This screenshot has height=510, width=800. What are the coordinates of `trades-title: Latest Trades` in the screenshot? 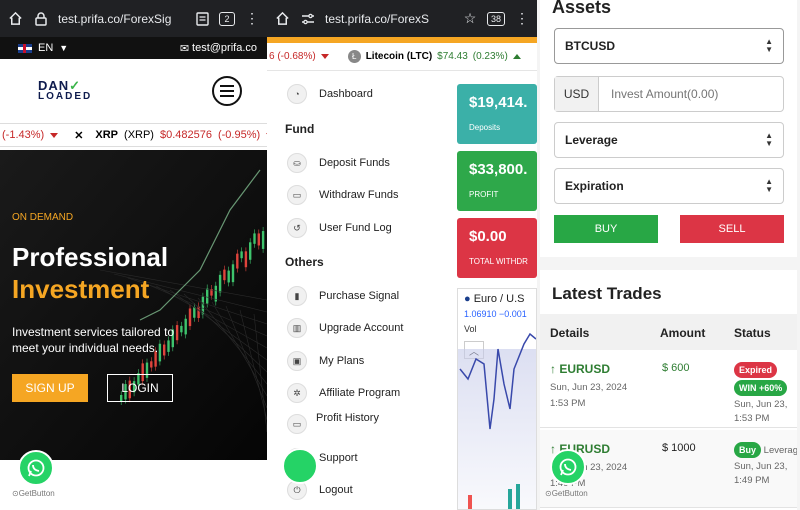 It's located at (607, 293).